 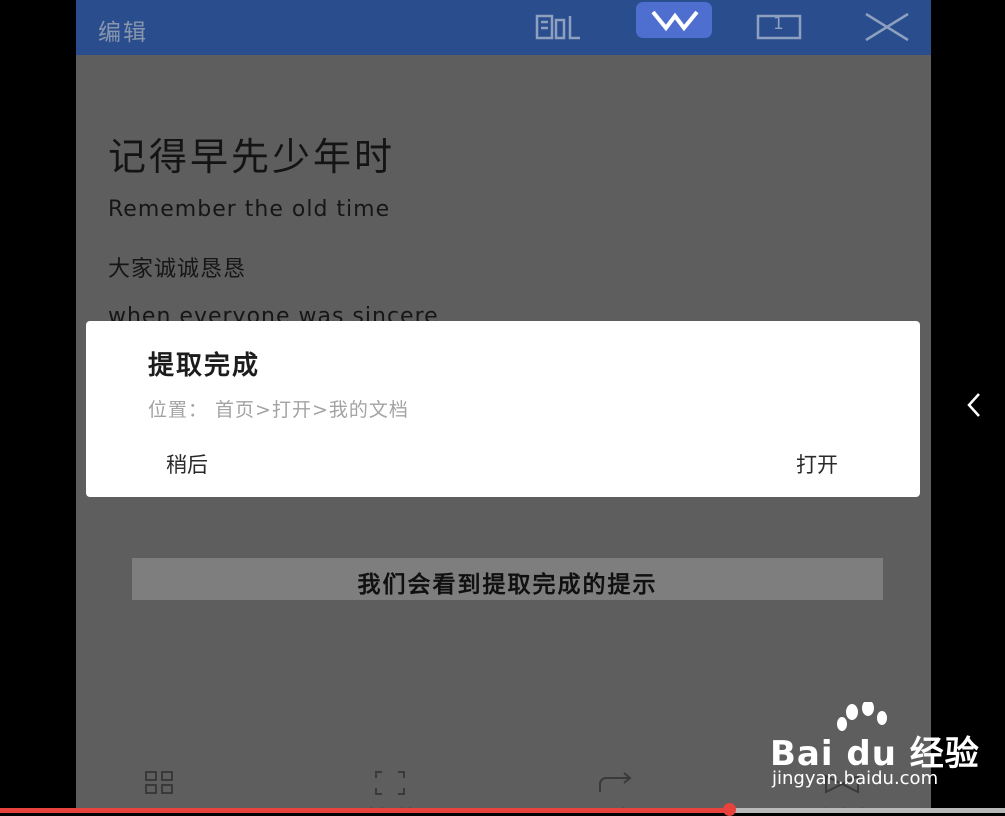 What do you see at coordinates (887, 27) in the screenshot?
I see `close-icon` at bounding box center [887, 27].